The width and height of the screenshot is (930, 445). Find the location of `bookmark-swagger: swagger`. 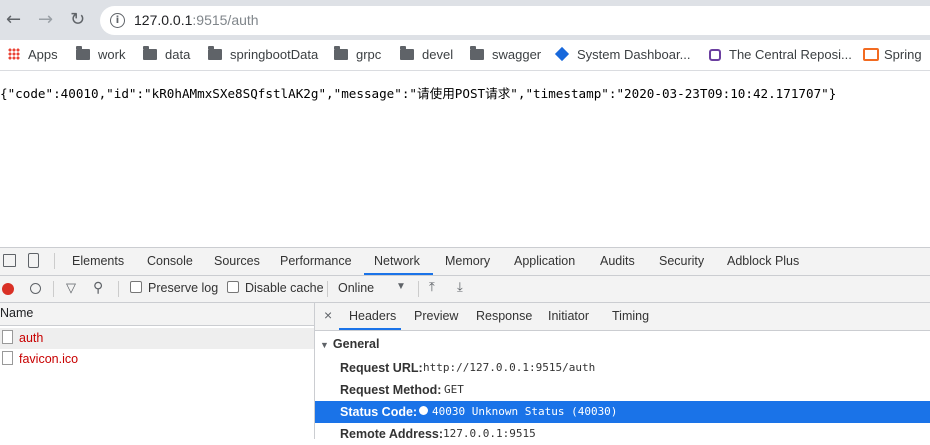

bookmark-swagger: swagger is located at coordinates (505, 55).